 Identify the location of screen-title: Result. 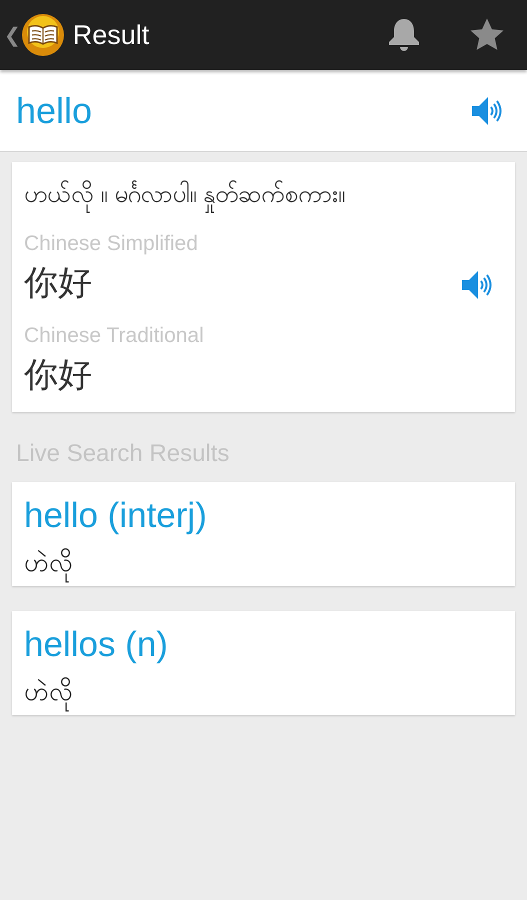
(111, 35).